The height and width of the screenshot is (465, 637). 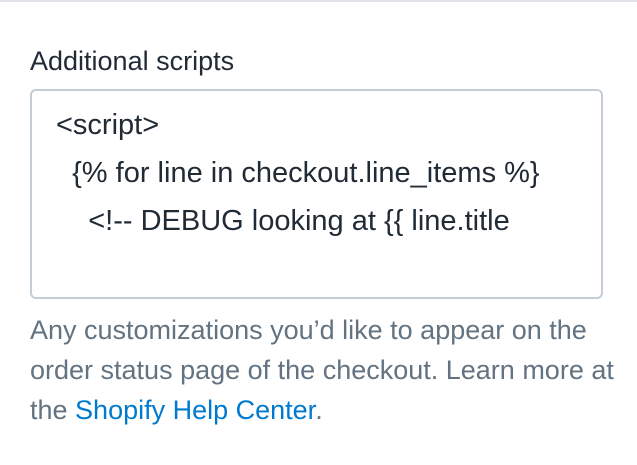 What do you see at coordinates (318, 1) in the screenshot?
I see `section-divider` at bounding box center [318, 1].